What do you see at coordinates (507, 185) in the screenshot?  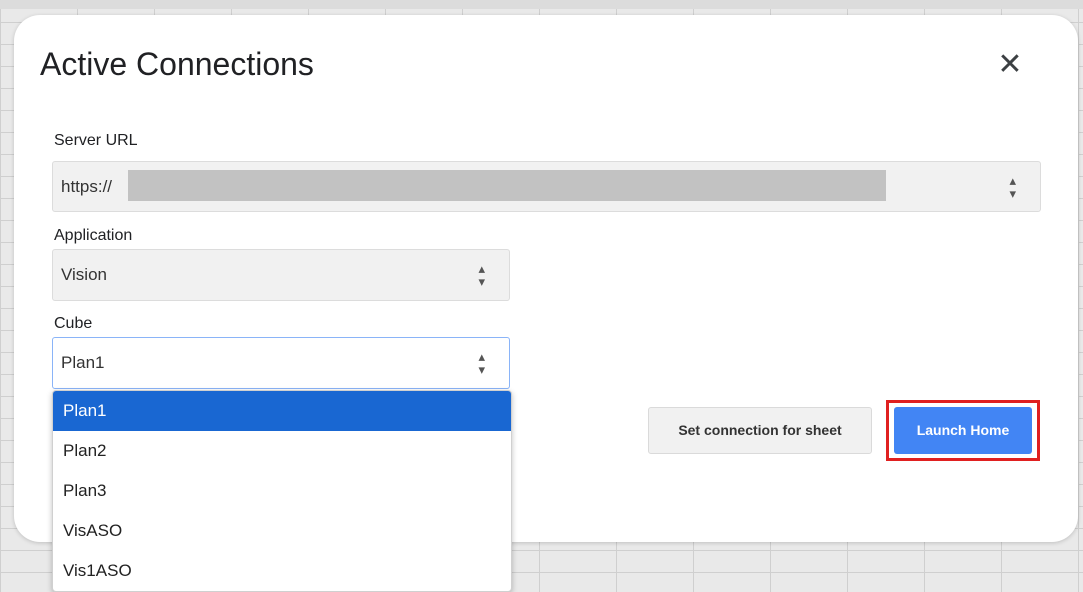 I see `redacted-url-block` at bounding box center [507, 185].